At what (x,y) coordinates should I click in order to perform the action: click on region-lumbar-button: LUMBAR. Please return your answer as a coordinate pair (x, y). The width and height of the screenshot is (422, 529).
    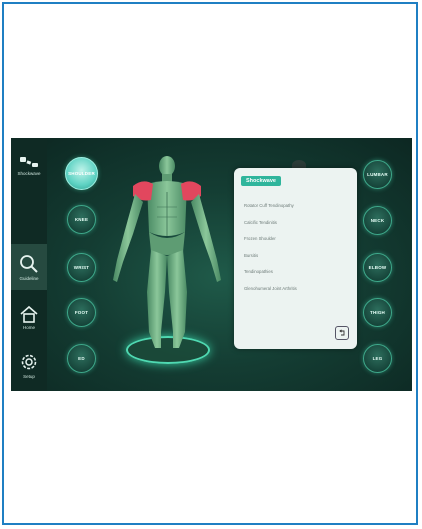
    Looking at the image, I should click on (377, 174).